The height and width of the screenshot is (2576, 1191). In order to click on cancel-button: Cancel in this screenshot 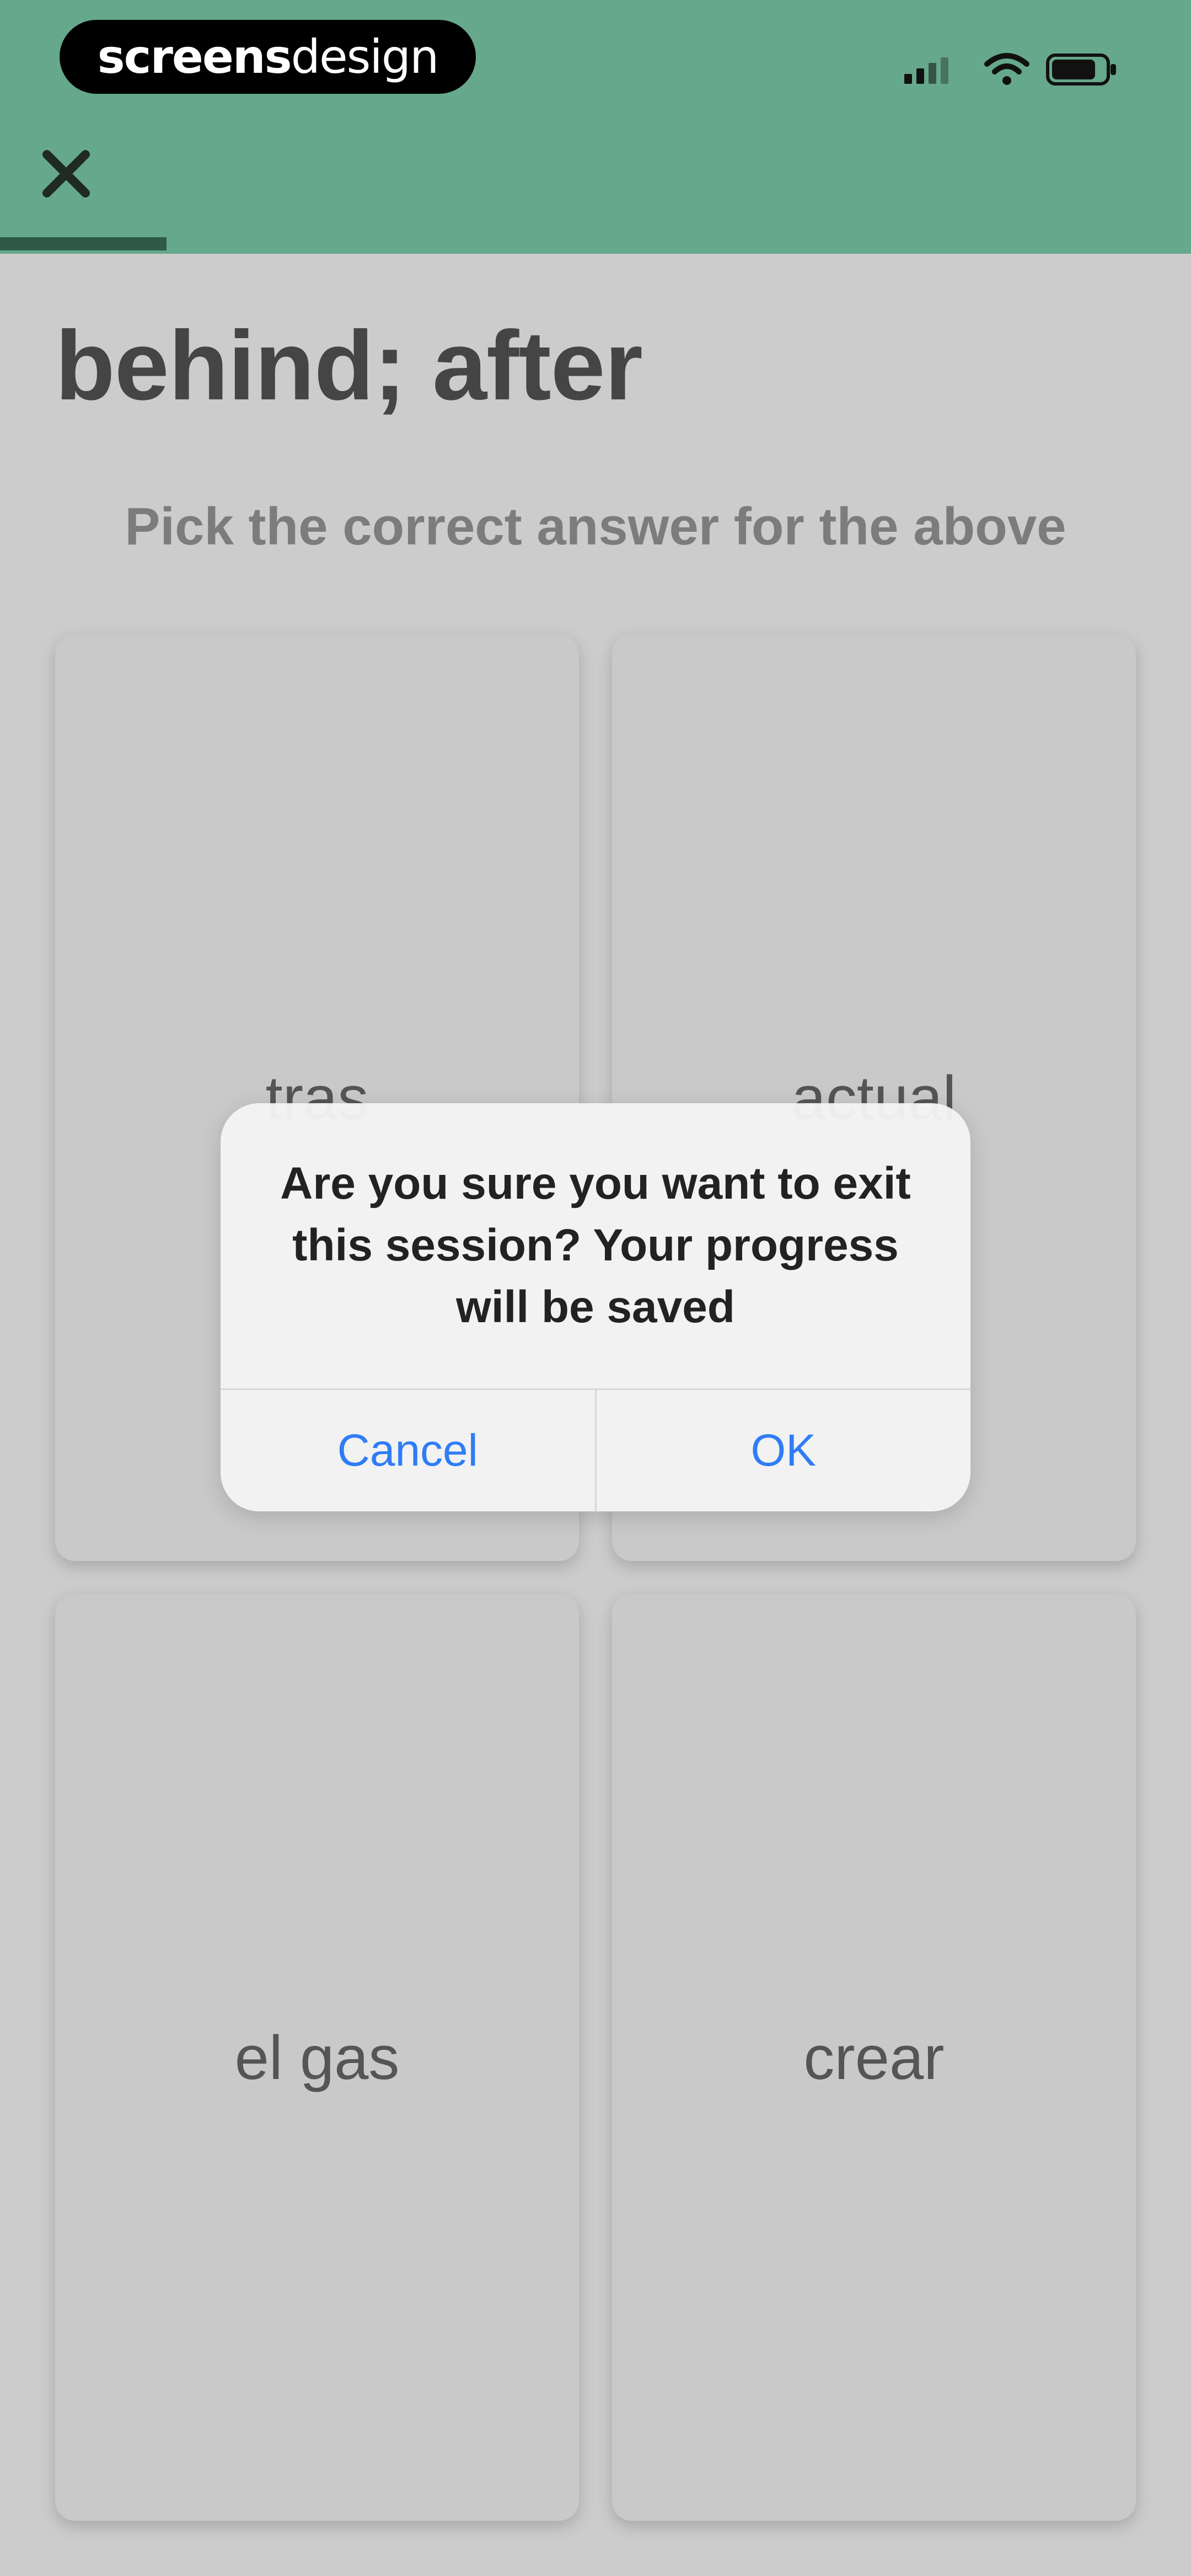, I will do `click(409, 1450)`.